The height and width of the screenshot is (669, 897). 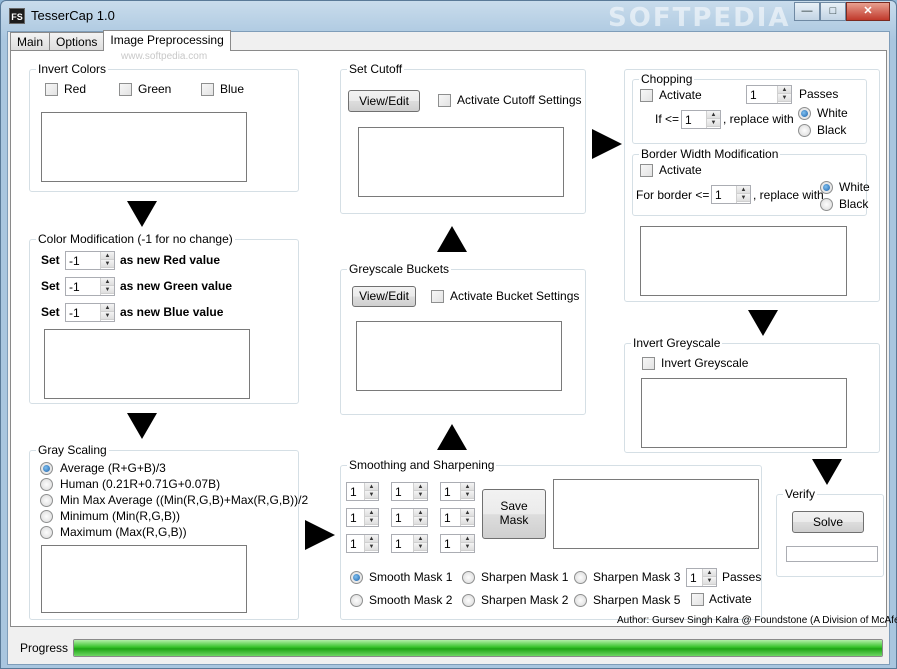 What do you see at coordinates (409, 543) in the screenshot?
I see `mask-cell-8: 1 ▲ ▼` at bounding box center [409, 543].